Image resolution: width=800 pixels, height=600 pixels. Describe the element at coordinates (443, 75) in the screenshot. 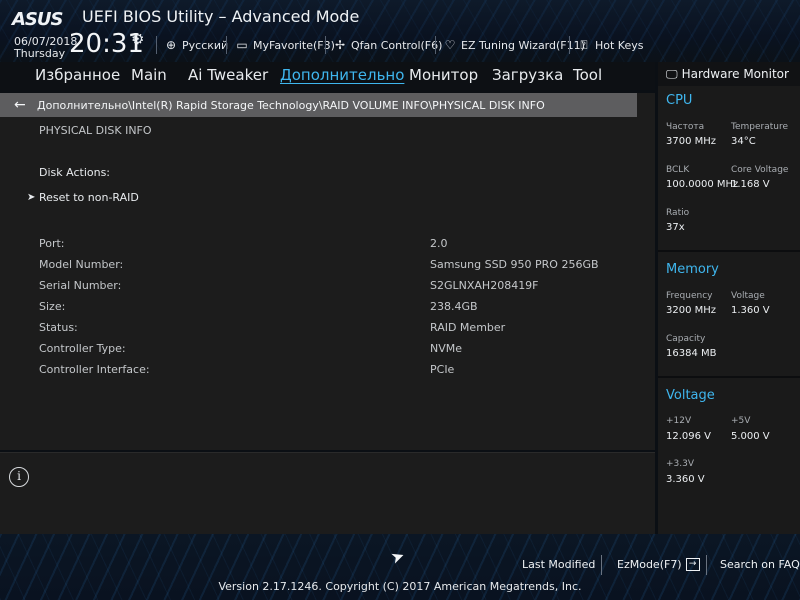

I see `tab-monitor: Монитор` at that location.